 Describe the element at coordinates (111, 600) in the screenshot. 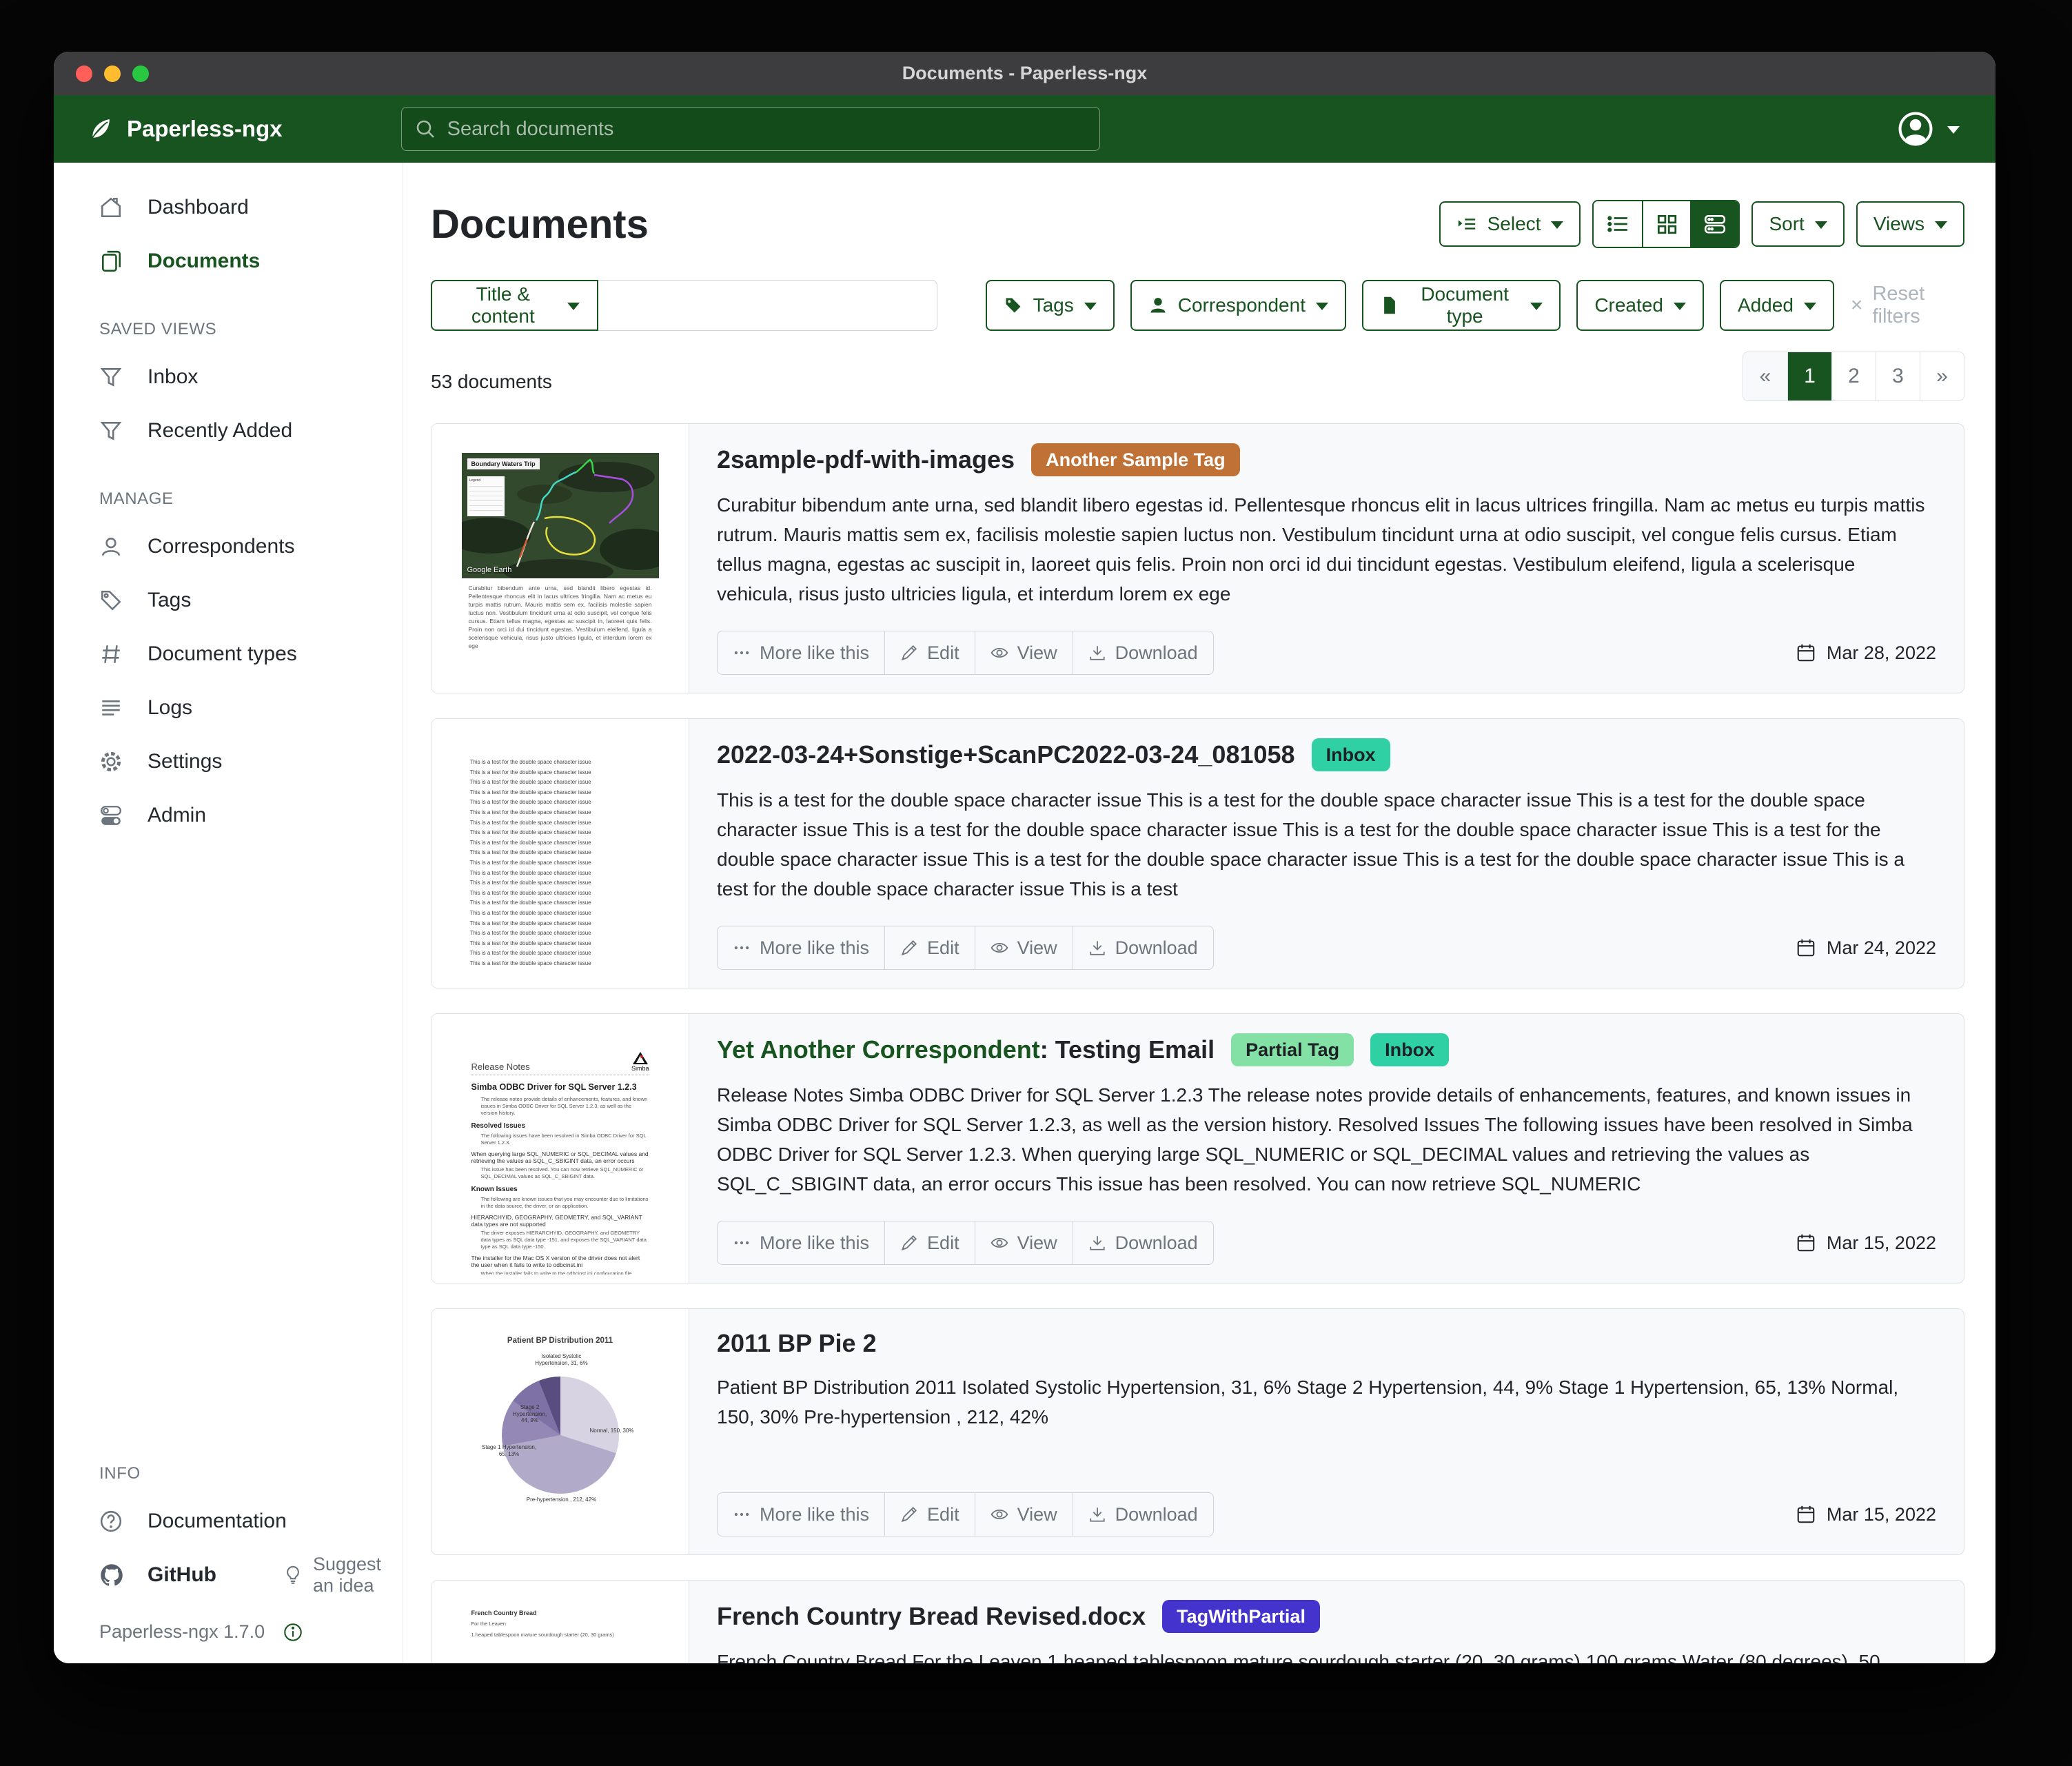

I see `tag-icon` at that location.